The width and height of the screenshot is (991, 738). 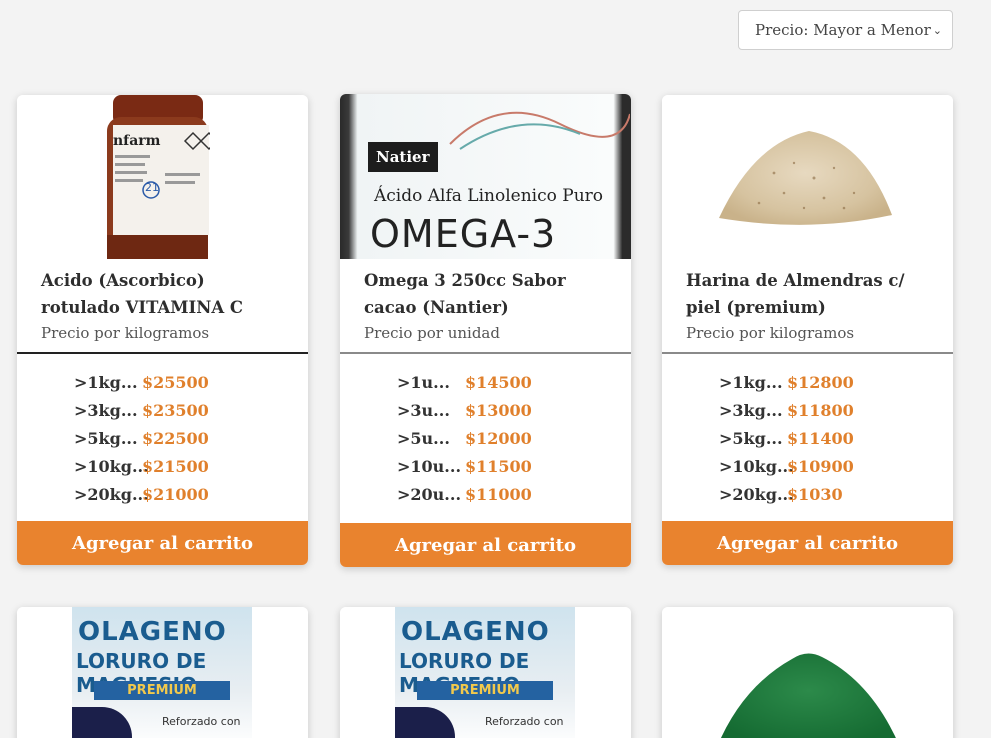 What do you see at coordinates (498, 466) in the screenshot?
I see `price-amount: $11500` at bounding box center [498, 466].